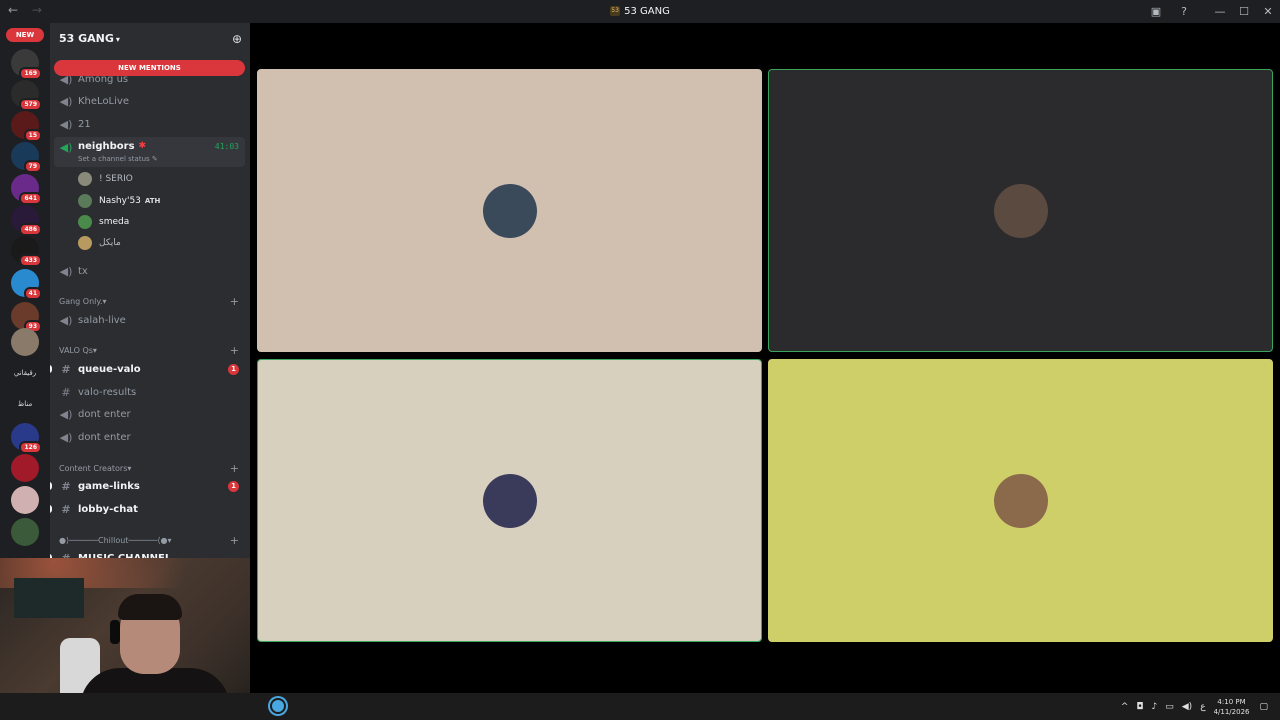 This screenshot has height=720, width=1280. What do you see at coordinates (106, 146) in the screenshot?
I see `channel-name: neighbors` at bounding box center [106, 146].